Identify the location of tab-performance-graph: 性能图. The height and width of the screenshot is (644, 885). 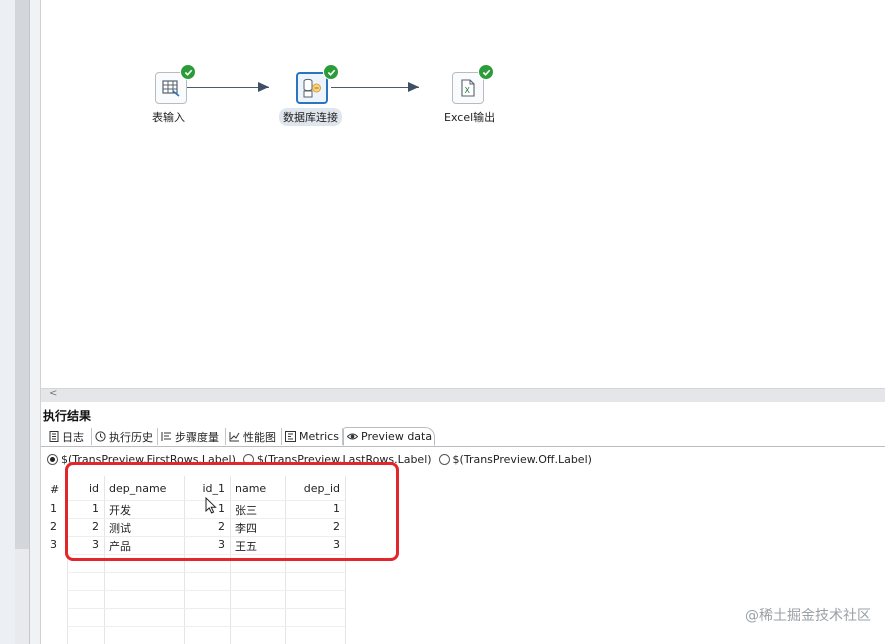
(254, 436).